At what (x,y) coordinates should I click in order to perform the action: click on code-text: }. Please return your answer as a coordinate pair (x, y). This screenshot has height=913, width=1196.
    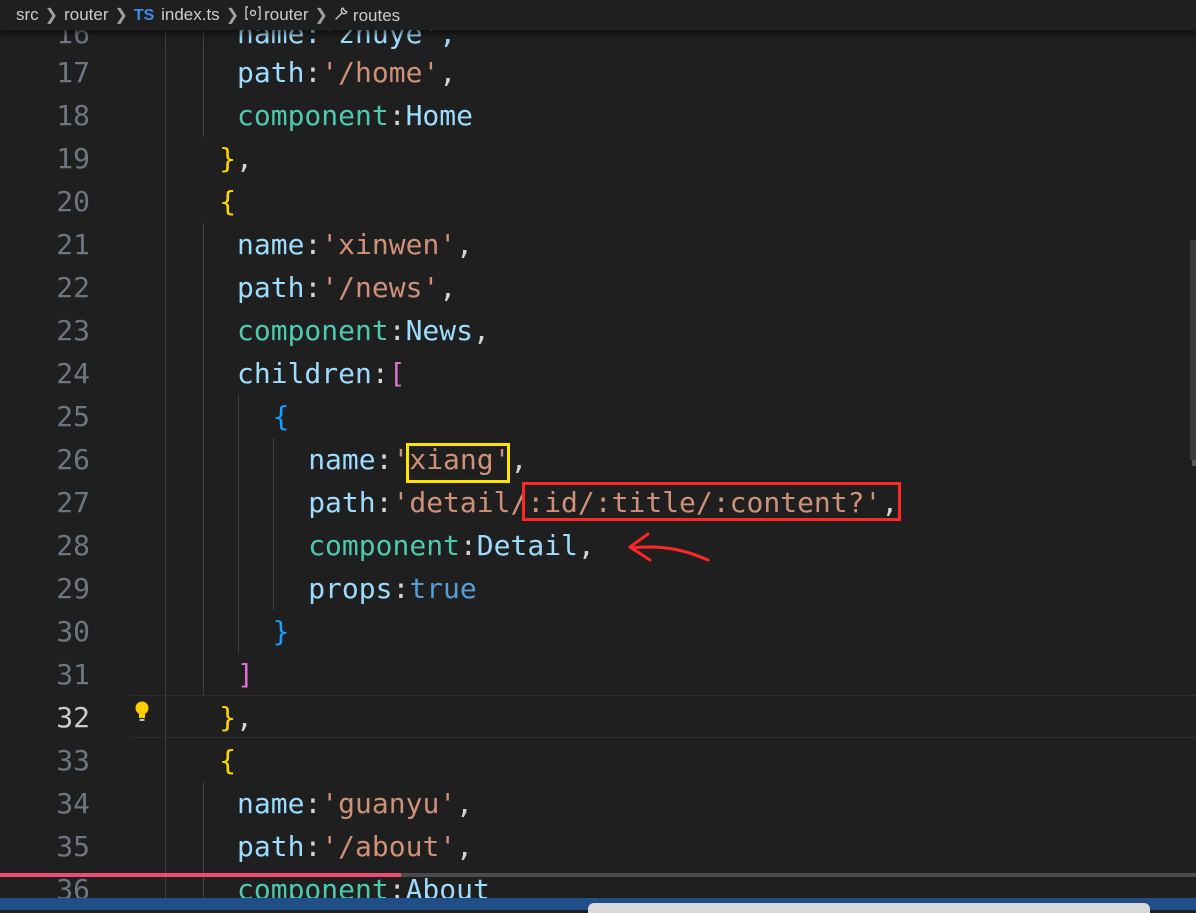
    Looking at the image, I should click on (281, 631).